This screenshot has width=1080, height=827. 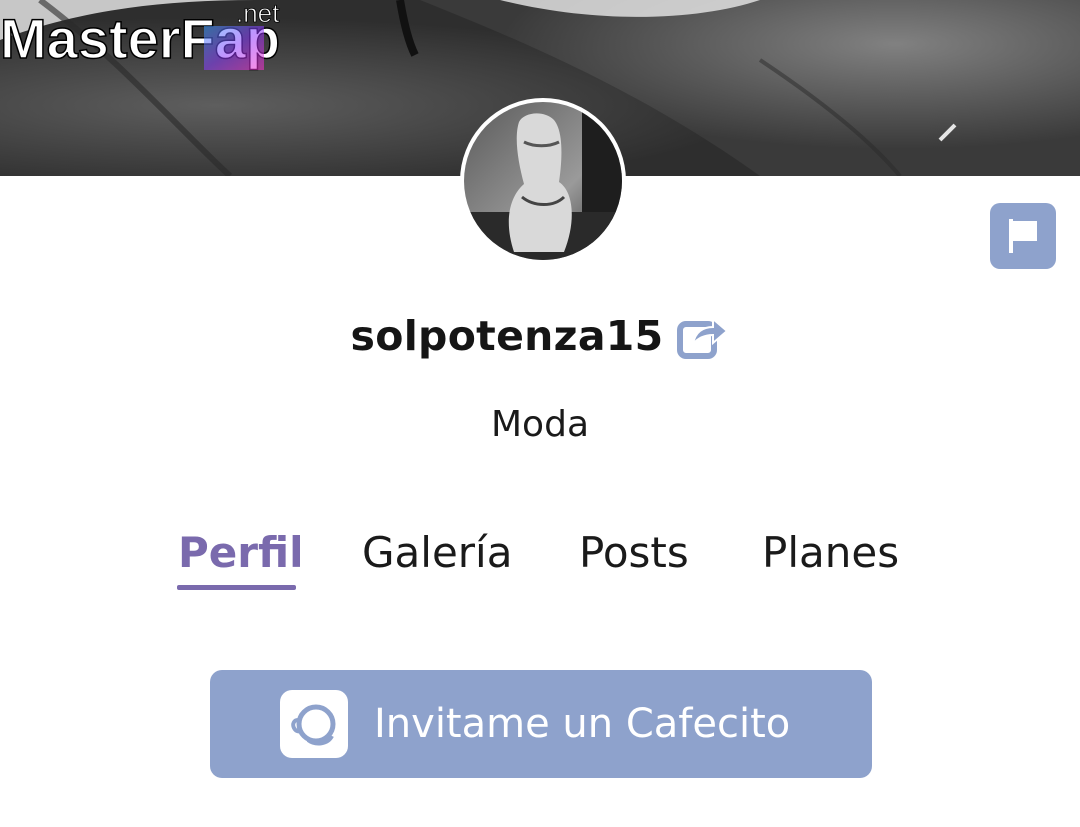 What do you see at coordinates (540, 424) in the screenshot?
I see `profile-category: Moda` at bounding box center [540, 424].